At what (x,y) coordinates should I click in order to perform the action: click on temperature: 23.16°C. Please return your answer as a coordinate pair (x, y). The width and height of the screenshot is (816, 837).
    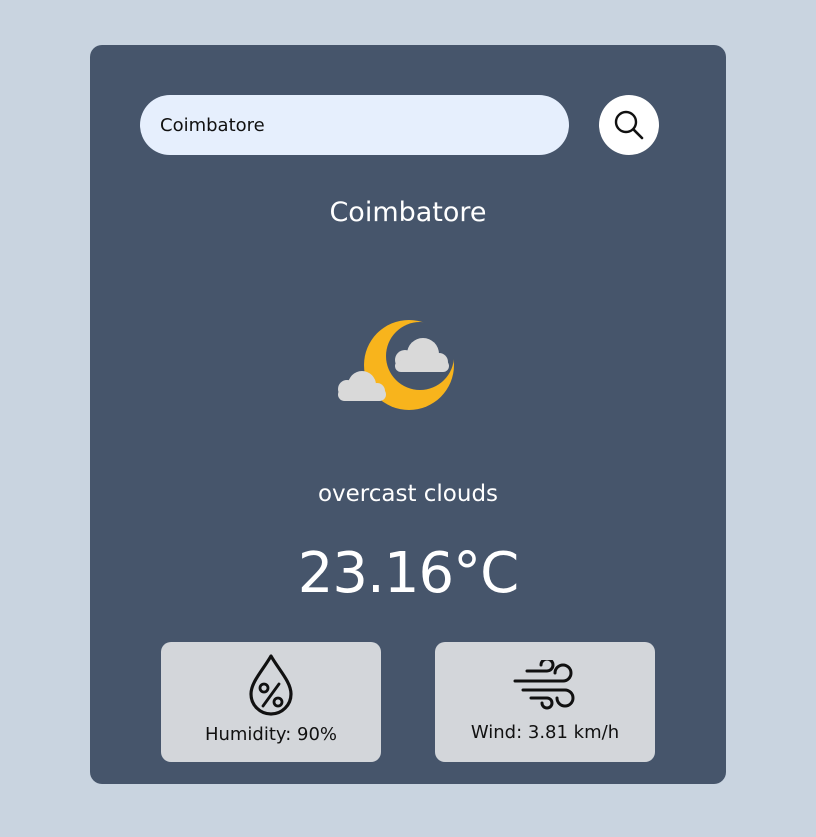
    Looking at the image, I should click on (408, 573).